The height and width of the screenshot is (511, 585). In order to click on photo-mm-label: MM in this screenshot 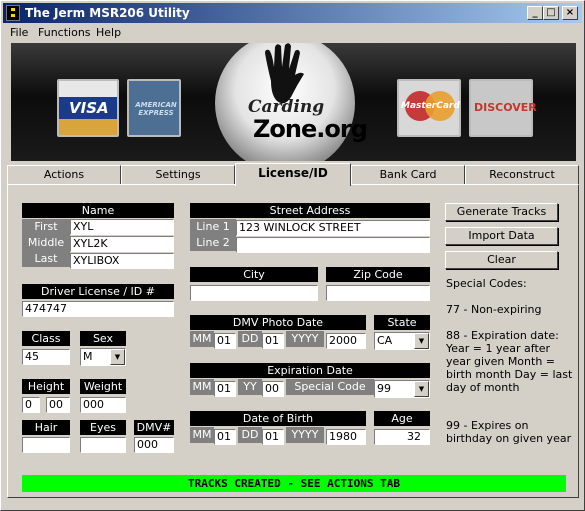, I will do `click(202, 339)`.